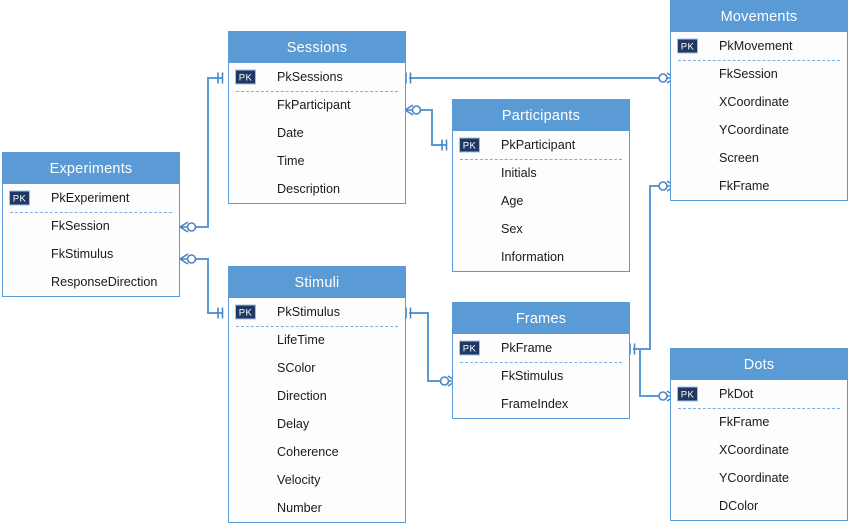 The height and width of the screenshot is (531, 850). I want to click on attribute-label: Coherence, so click(308, 452).